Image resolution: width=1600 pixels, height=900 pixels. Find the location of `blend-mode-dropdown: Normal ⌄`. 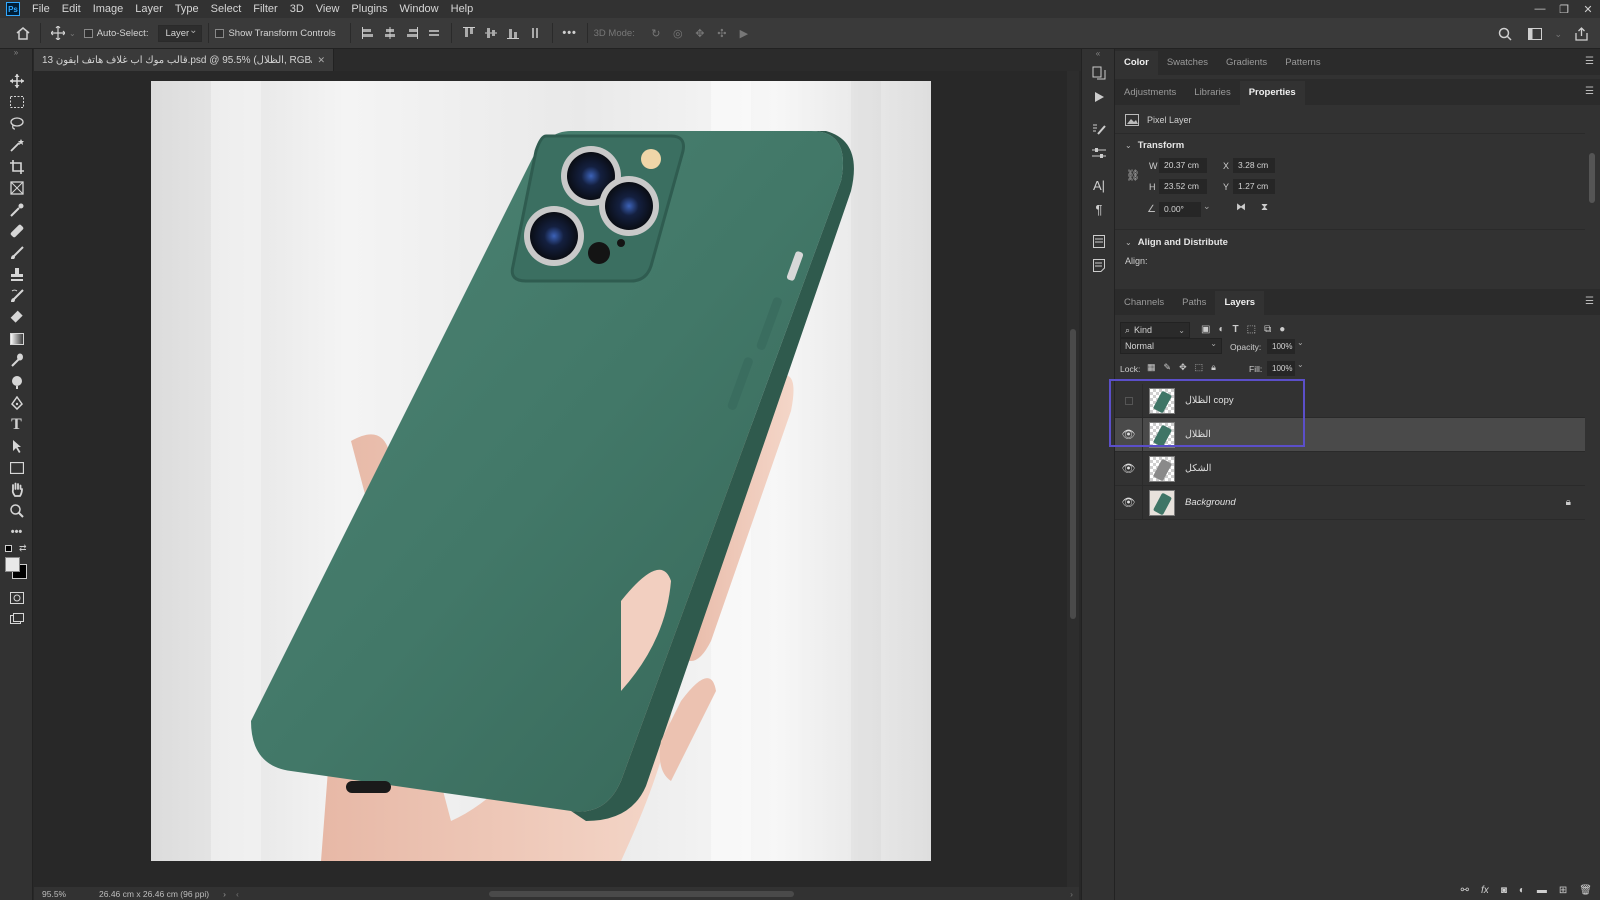

blend-mode-dropdown: Normal ⌄ is located at coordinates (1171, 346).